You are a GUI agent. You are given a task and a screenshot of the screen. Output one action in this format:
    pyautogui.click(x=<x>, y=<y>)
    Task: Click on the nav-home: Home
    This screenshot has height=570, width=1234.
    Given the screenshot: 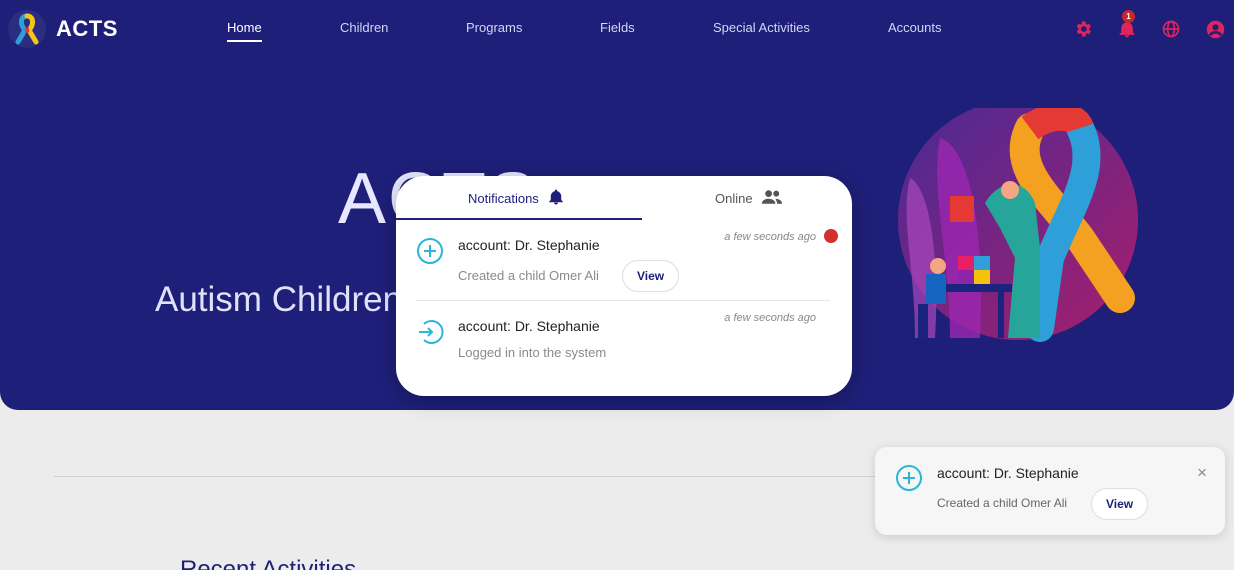 What is the action you would take?
    pyautogui.click(x=244, y=31)
    